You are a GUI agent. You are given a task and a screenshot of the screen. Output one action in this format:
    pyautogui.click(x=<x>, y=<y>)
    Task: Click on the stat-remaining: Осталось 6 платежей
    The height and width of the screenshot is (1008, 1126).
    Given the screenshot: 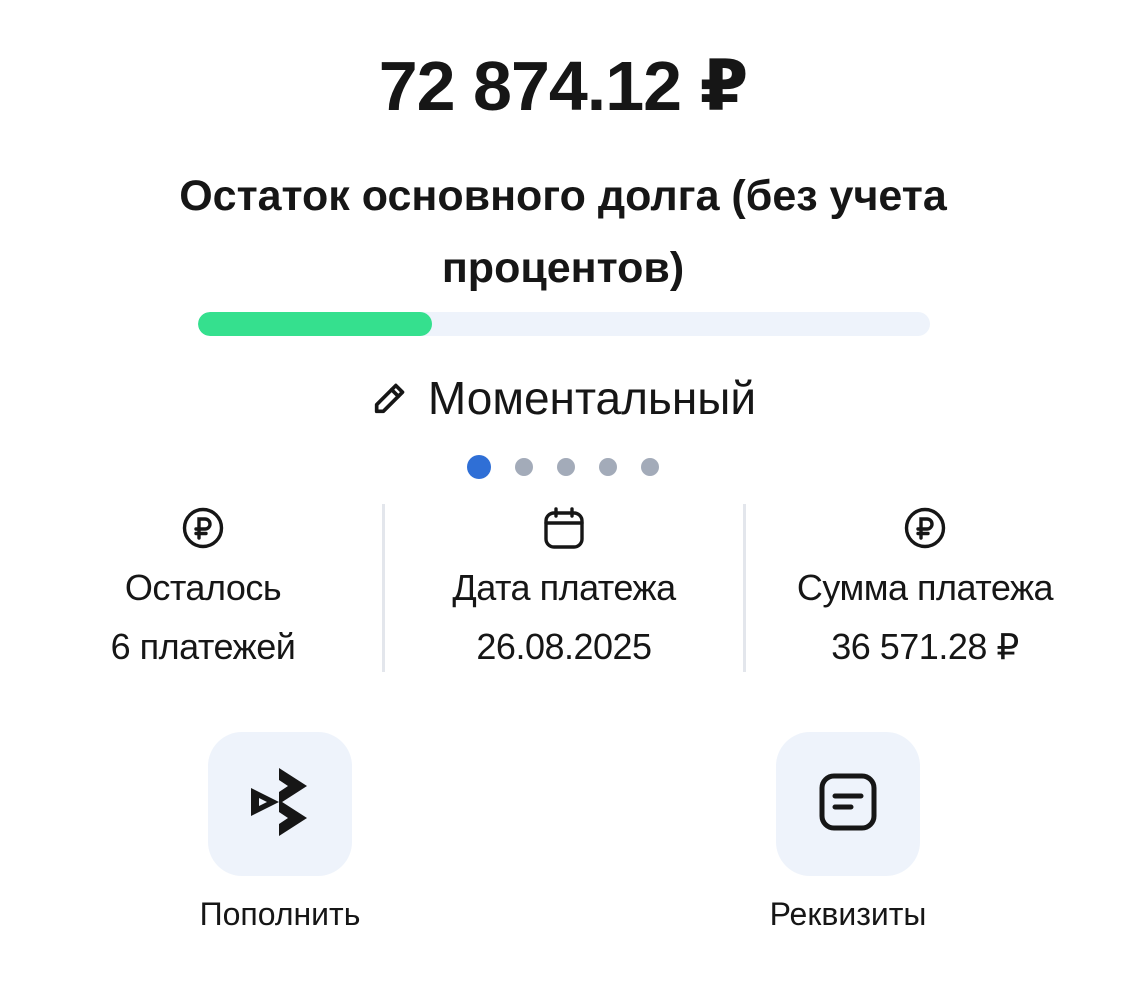 What is the action you would take?
    pyautogui.click(x=203, y=588)
    